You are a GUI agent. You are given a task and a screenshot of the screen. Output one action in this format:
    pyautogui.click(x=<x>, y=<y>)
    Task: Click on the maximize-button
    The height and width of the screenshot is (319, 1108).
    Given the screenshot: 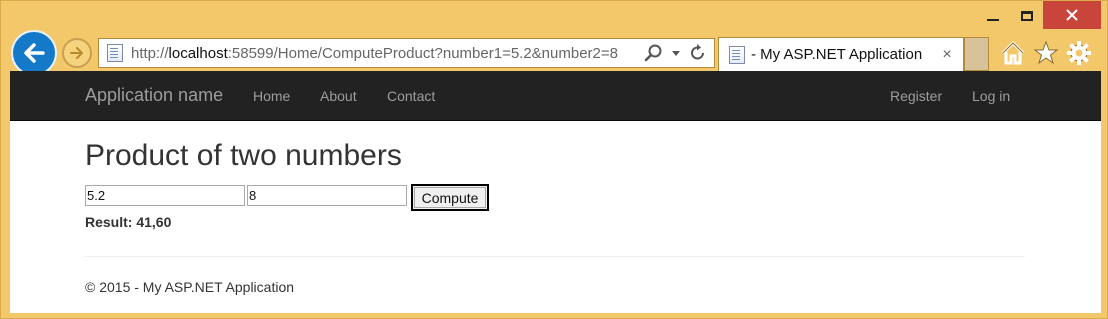 What is the action you would take?
    pyautogui.click(x=1027, y=16)
    